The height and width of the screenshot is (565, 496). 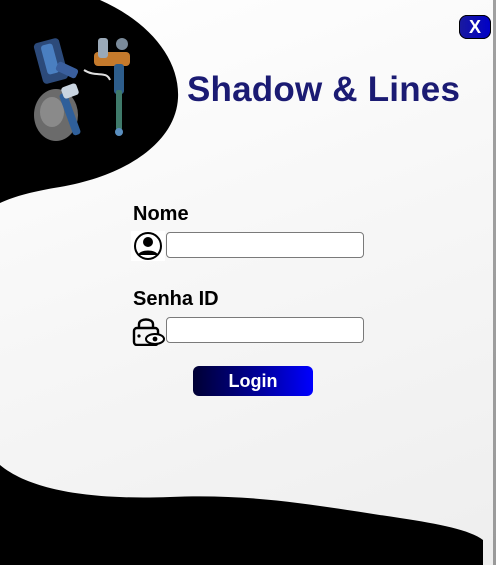 I want to click on password-label: Senha ID, so click(x=176, y=299).